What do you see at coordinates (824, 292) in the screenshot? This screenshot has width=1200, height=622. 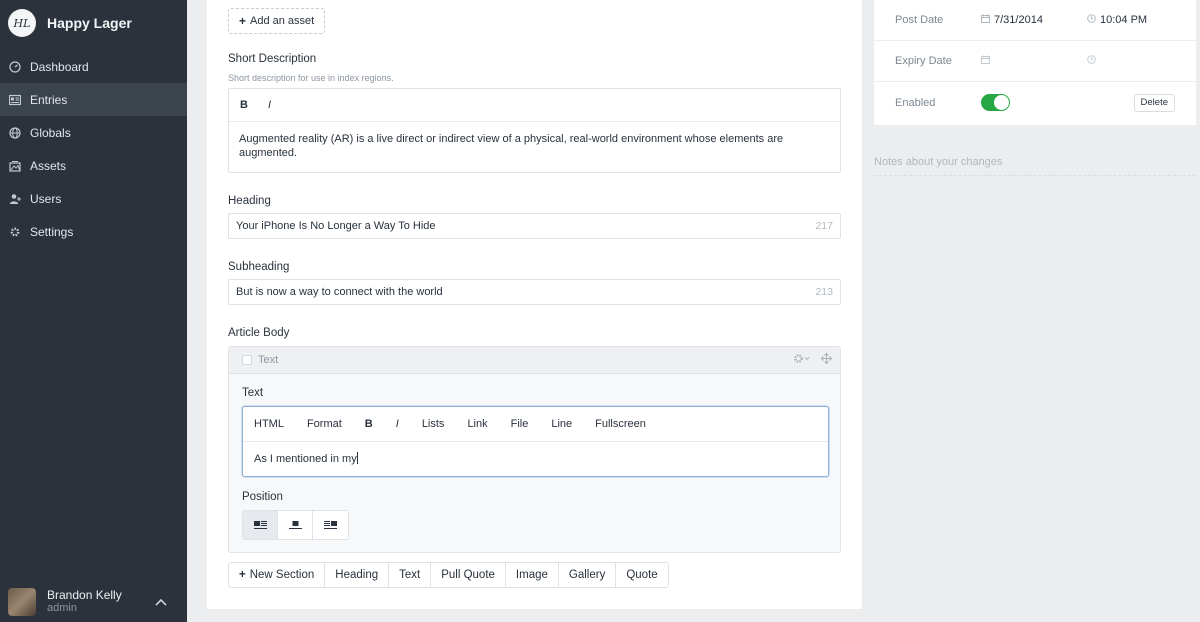 I see `subheading-char-count: 213` at bounding box center [824, 292].